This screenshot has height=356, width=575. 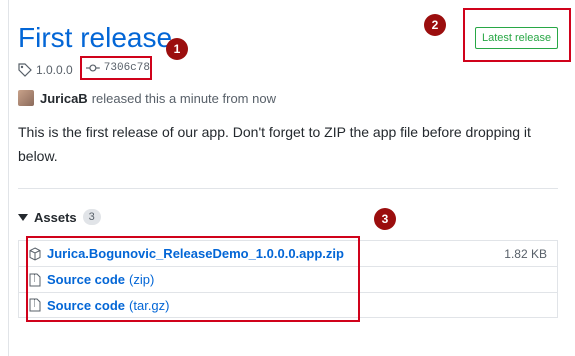 I want to click on release-author-row: JuricaB released this a minute from now, so click(x=147, y=98).